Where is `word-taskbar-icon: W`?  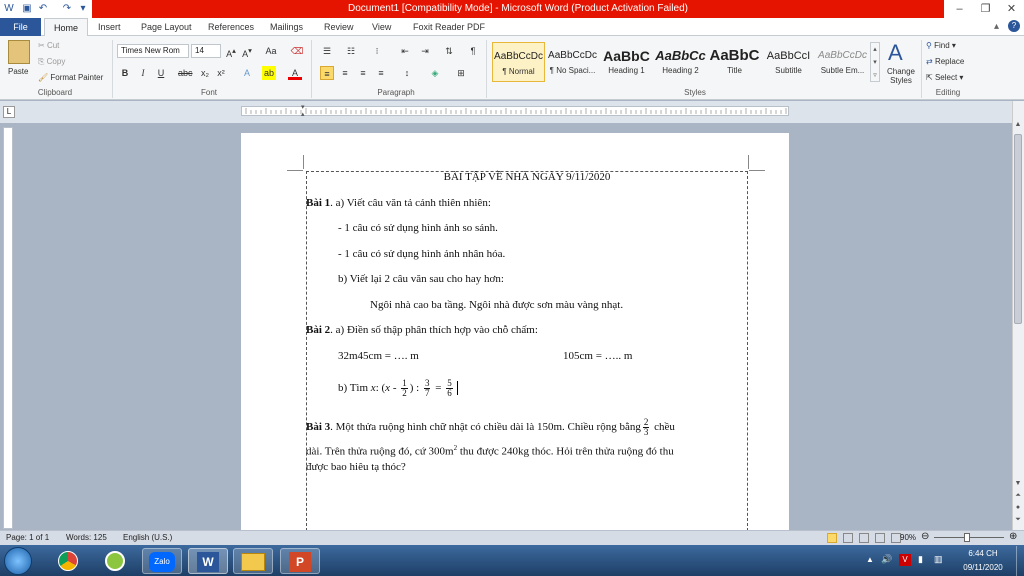
word-taskbar-icon: W is located at coordinates (208, 561).